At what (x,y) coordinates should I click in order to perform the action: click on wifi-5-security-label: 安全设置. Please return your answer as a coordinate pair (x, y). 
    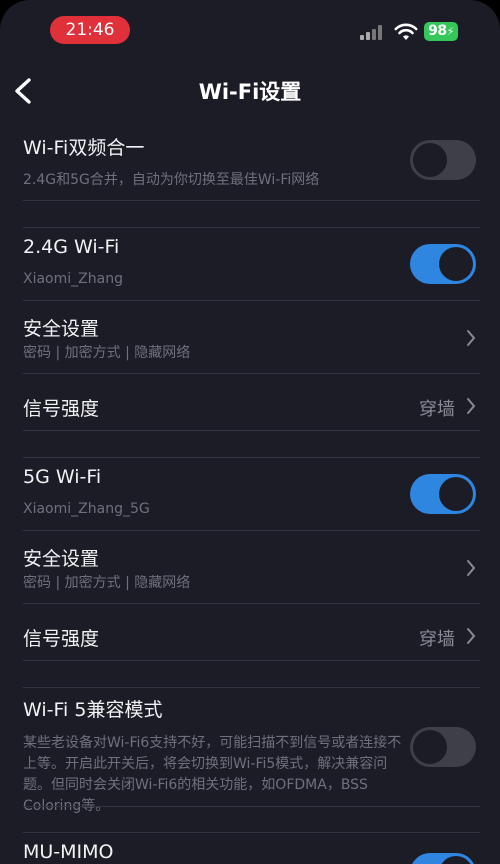
    Looking at the image, I should click on (61, 559).